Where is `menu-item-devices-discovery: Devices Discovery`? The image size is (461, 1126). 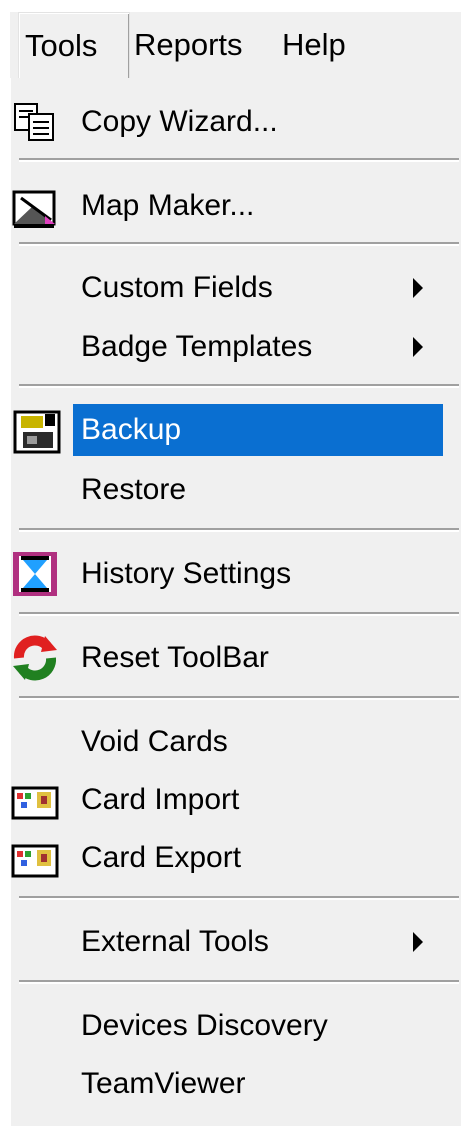
menu-item-devices-discovery: Devices Discovery is located at coordinates (200, 1026).